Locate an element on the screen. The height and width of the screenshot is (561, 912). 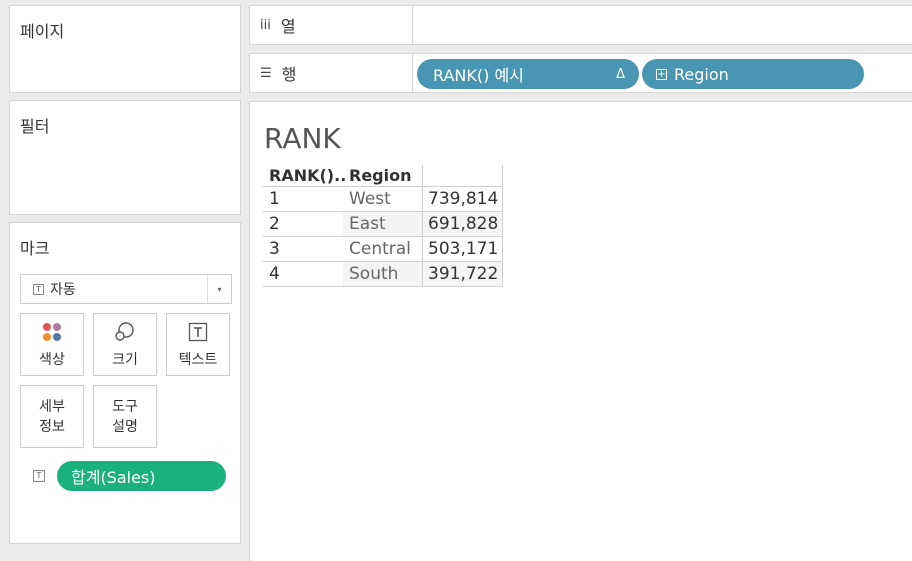
tooltip-button: 도구 설명 is located at coordinates (125, 416).